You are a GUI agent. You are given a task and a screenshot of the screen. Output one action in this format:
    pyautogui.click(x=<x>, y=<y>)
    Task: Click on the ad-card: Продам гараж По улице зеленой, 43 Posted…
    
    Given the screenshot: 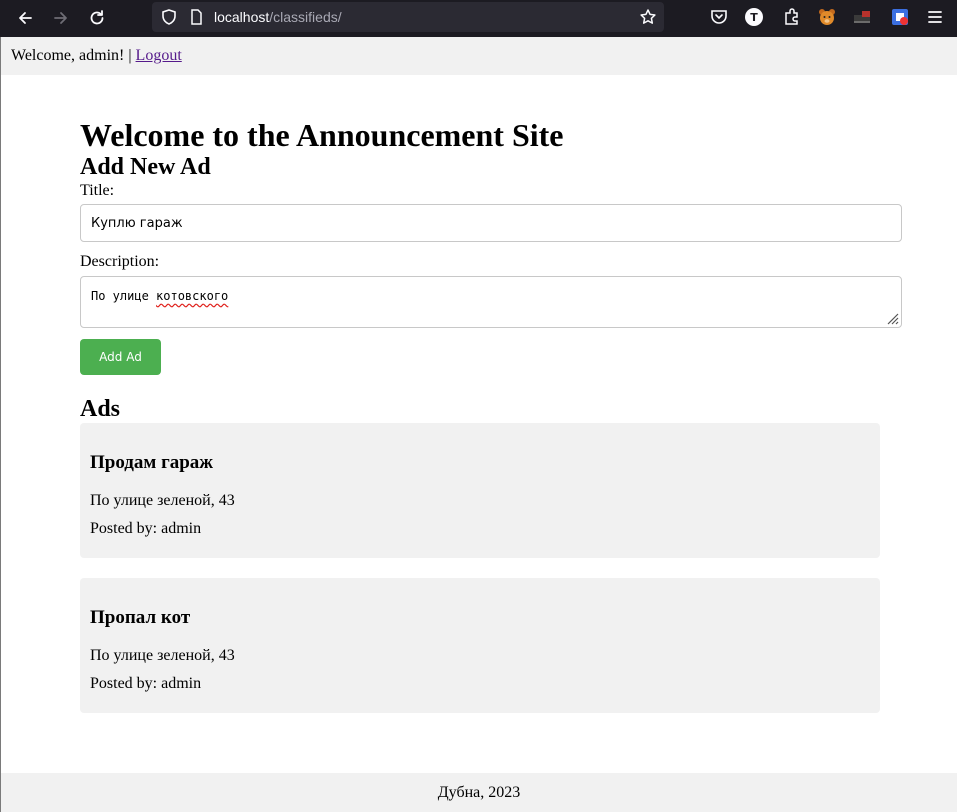 What is the action you would take?
    pyautogui.click(x=480, y=490)
    